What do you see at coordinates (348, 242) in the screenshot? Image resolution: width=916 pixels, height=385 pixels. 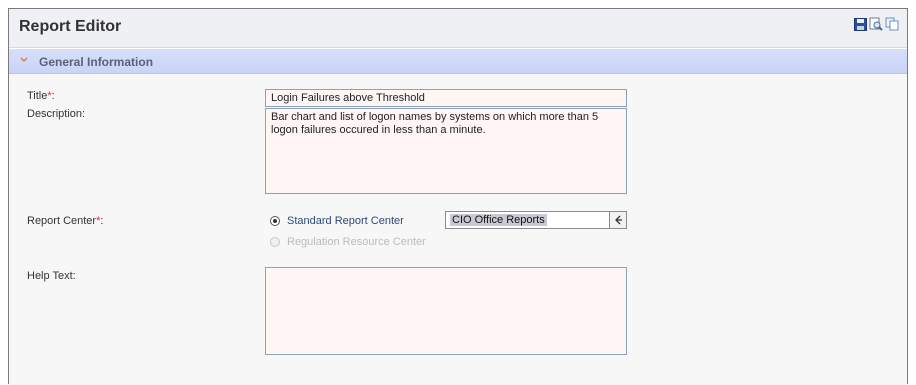 I see `radio-regulation-resource-center: Regulation Resource Center` at bounding box center [348, 242].